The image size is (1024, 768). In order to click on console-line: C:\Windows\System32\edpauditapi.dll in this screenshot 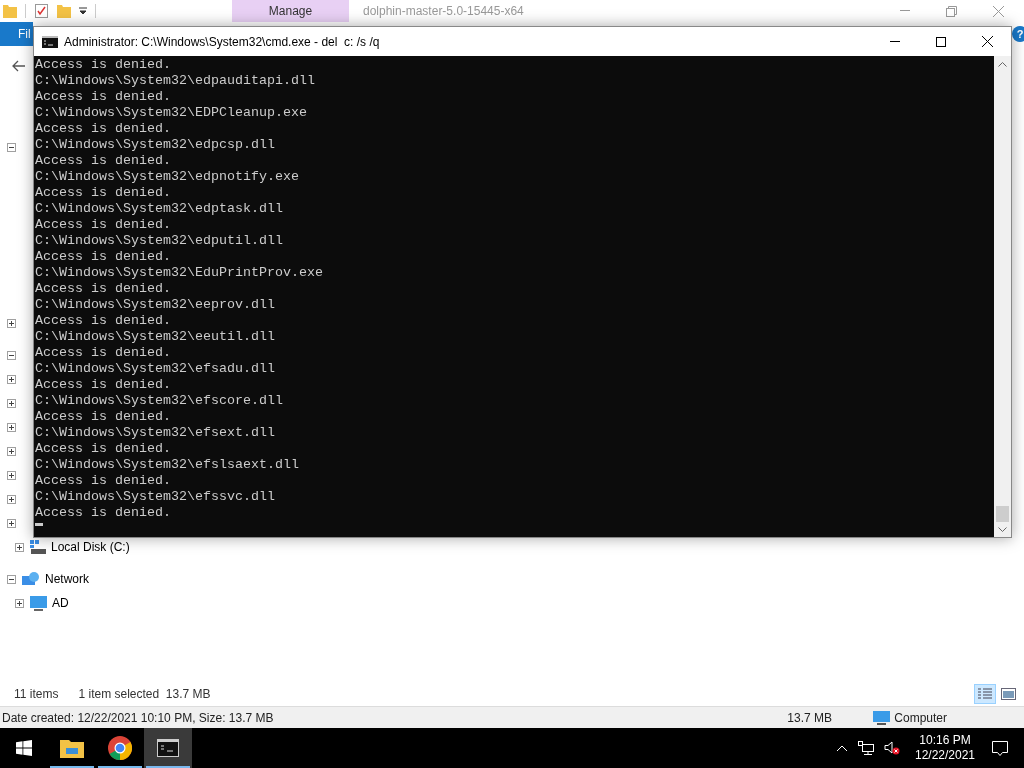, I will do `click(175, 81)`.